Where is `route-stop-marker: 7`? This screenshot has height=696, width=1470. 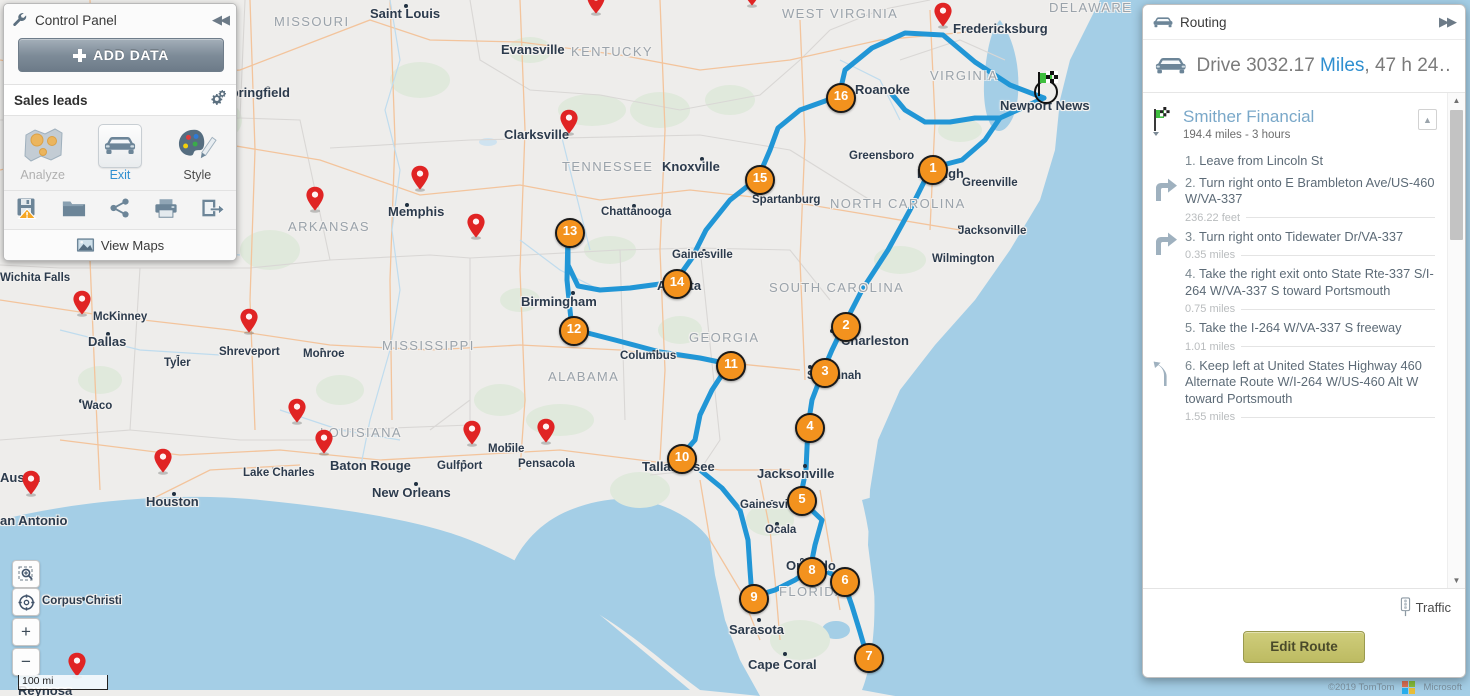
route-stop-marker: 7 is located at coordinates (869, 658).